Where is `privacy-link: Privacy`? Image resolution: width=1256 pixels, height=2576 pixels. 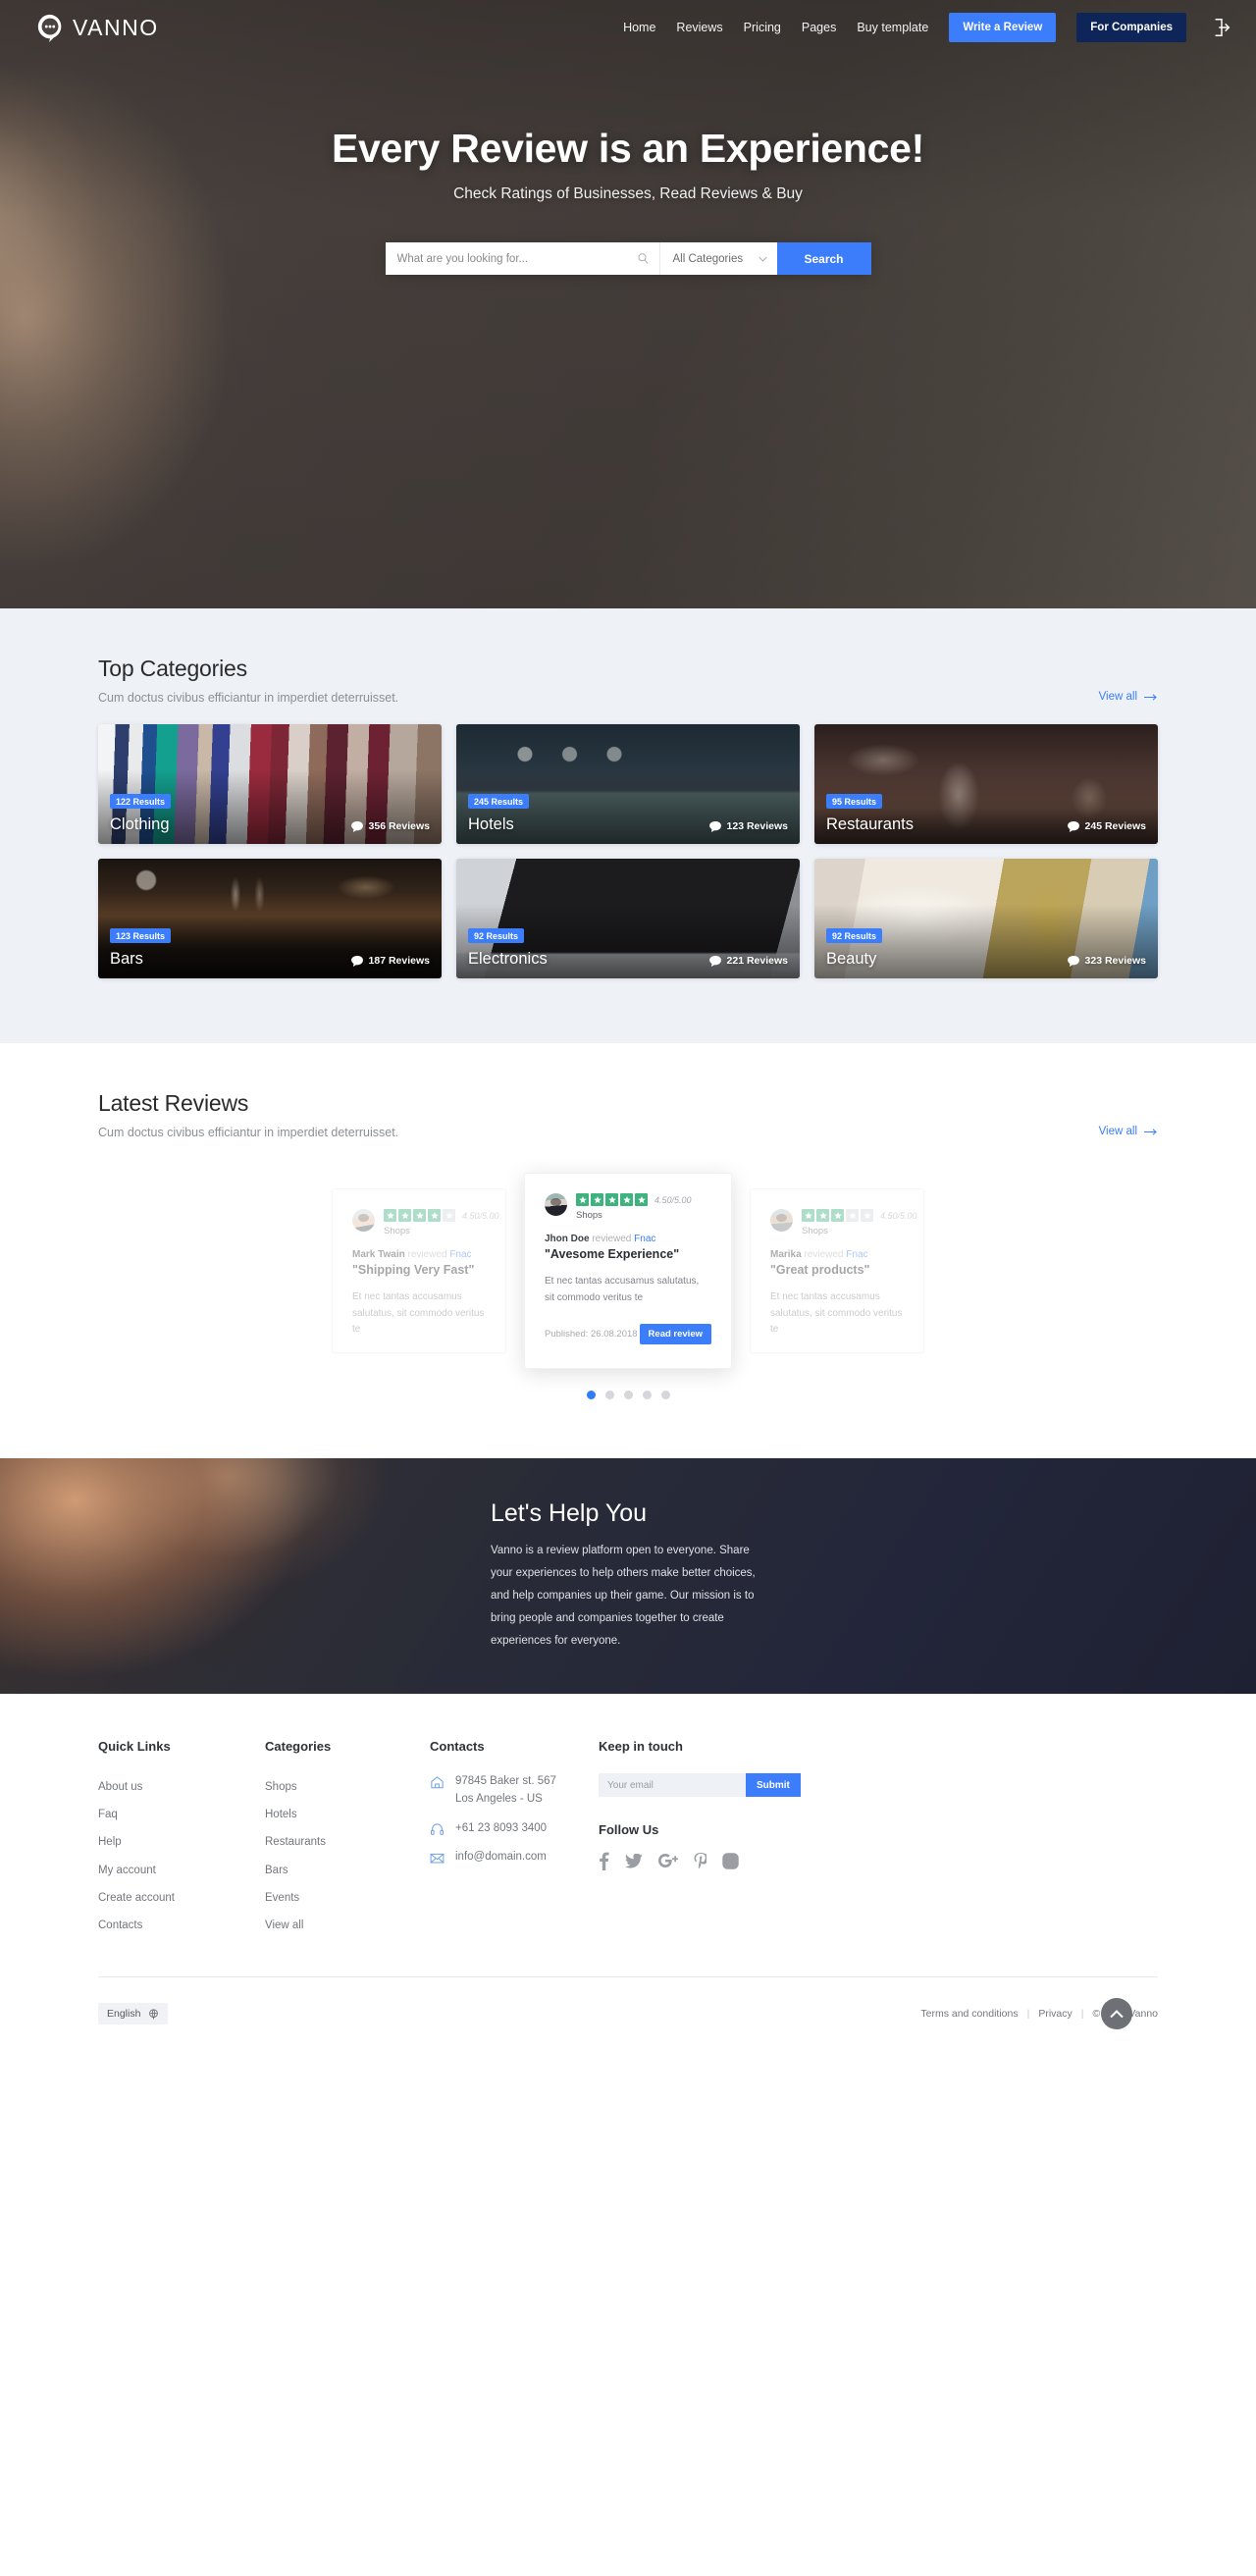
privacy-link: Privacy is located at coordinates (1055, 2014).